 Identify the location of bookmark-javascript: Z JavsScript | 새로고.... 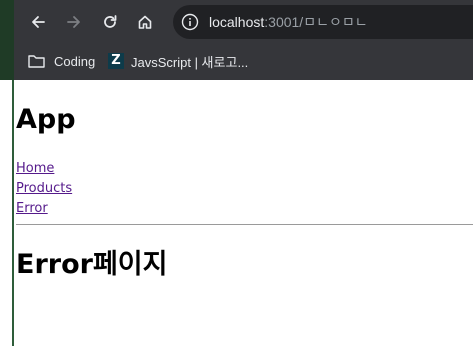
(178, 61).